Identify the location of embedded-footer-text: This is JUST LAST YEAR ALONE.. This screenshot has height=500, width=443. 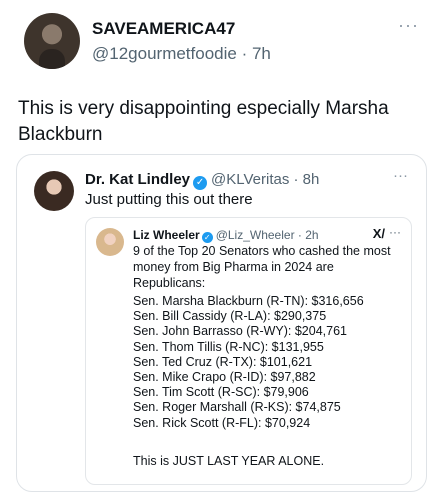
(229, 461).